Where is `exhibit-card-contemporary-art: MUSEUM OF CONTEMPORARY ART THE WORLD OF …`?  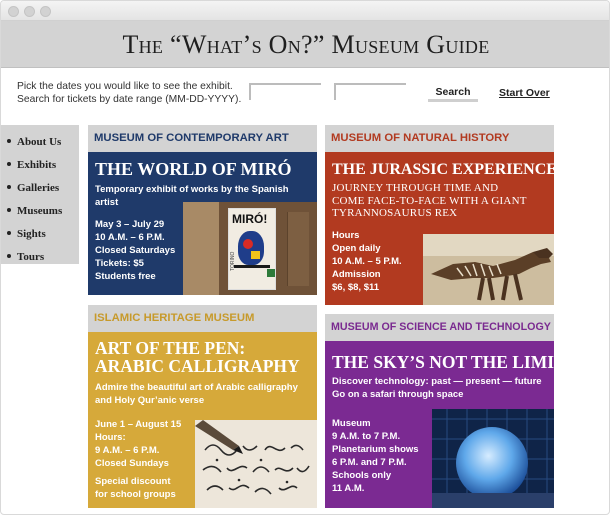
exhibit-card-contemporary-art: MUSEUM OF CONTEMPORARY ART THE WORLD OF … is located at coordinates (202, 210).